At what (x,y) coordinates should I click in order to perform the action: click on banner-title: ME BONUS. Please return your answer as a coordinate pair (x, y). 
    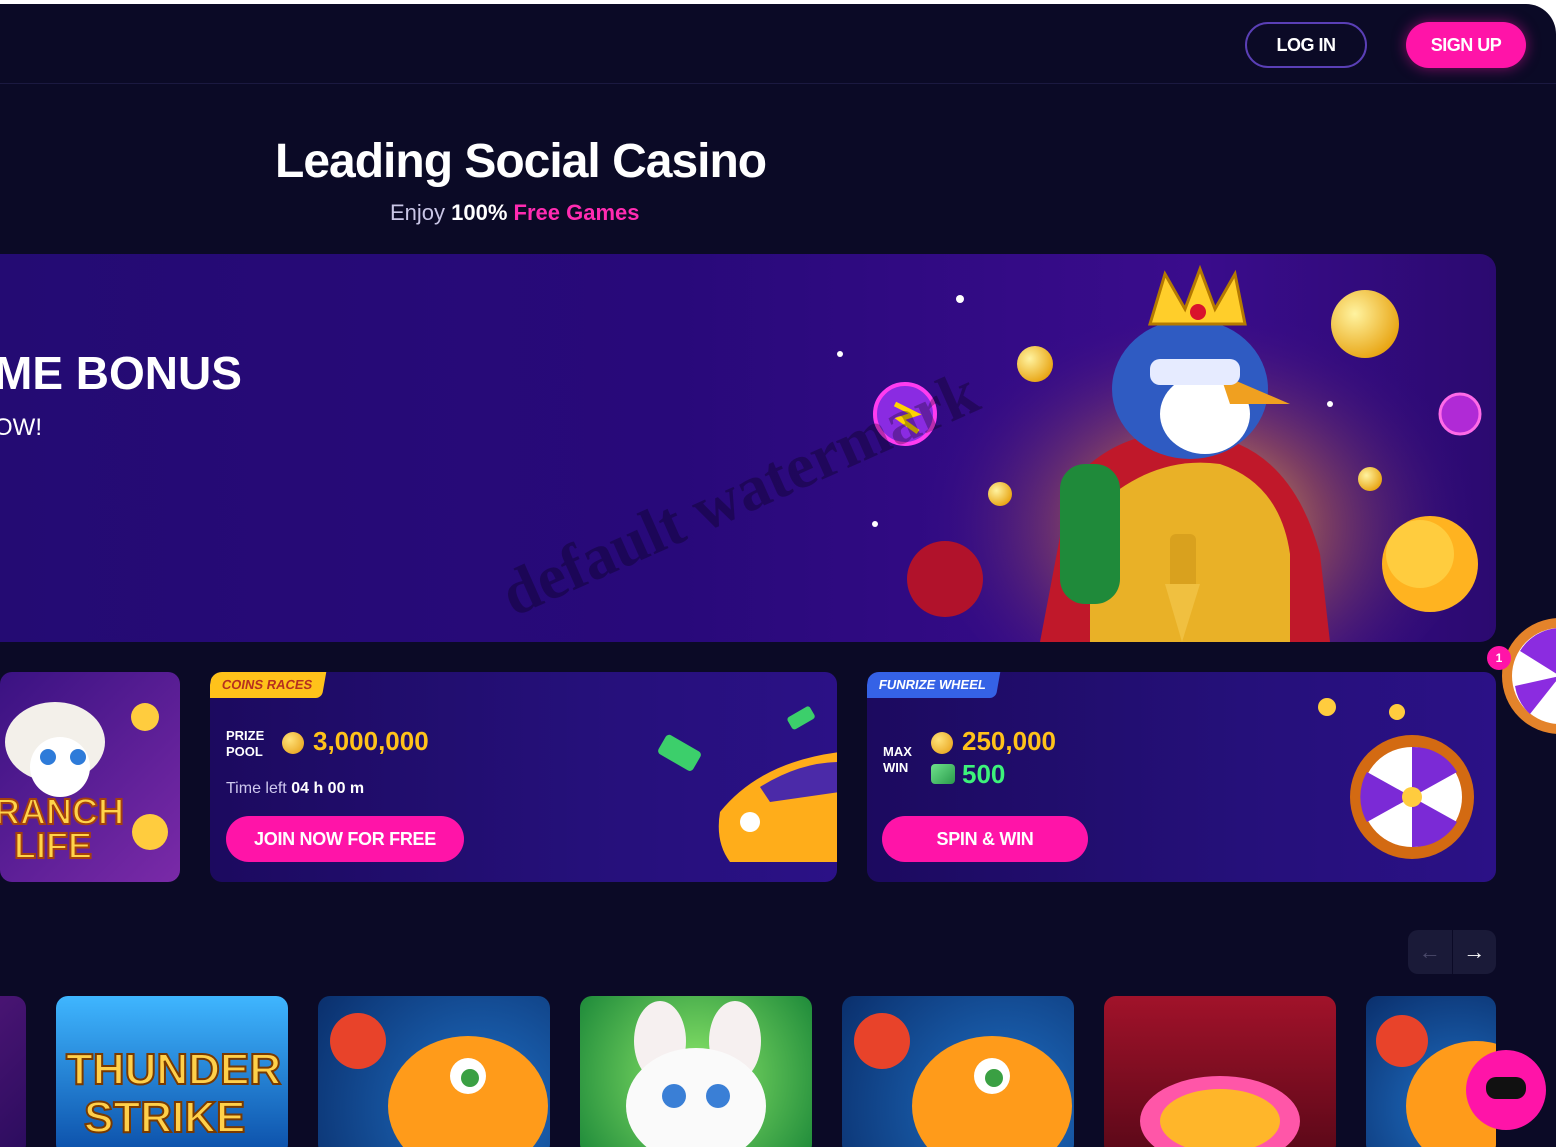
    Looking at the image, I should click on (121, 373).